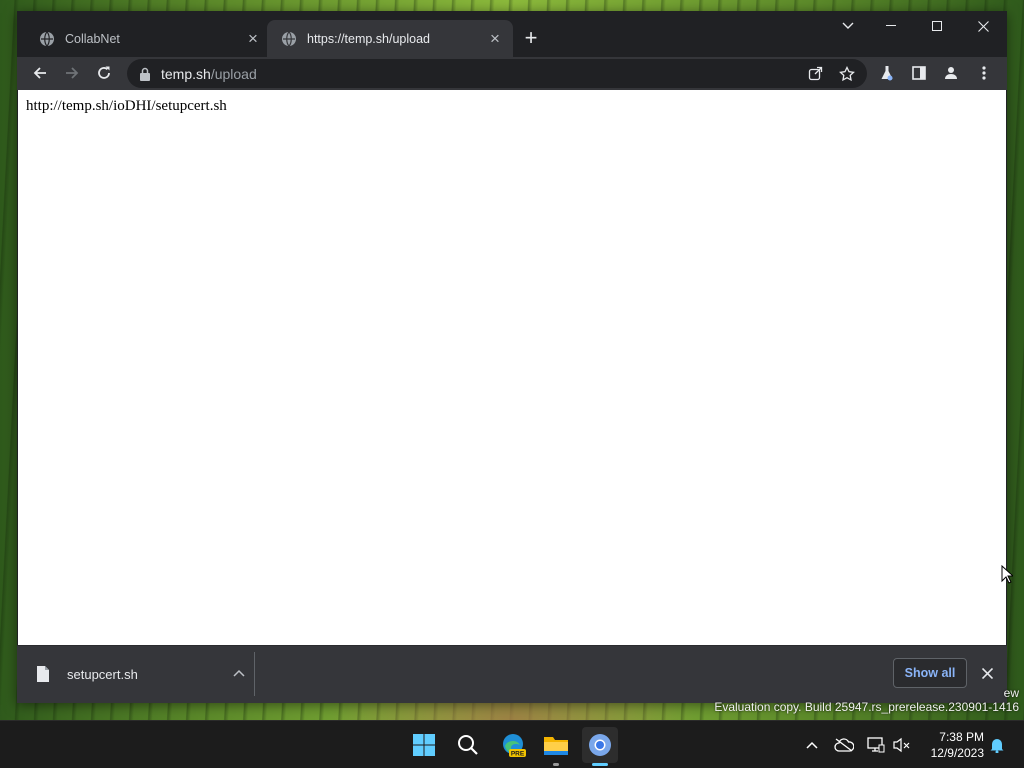  I want to click on reload-icon, so click(104, 72).